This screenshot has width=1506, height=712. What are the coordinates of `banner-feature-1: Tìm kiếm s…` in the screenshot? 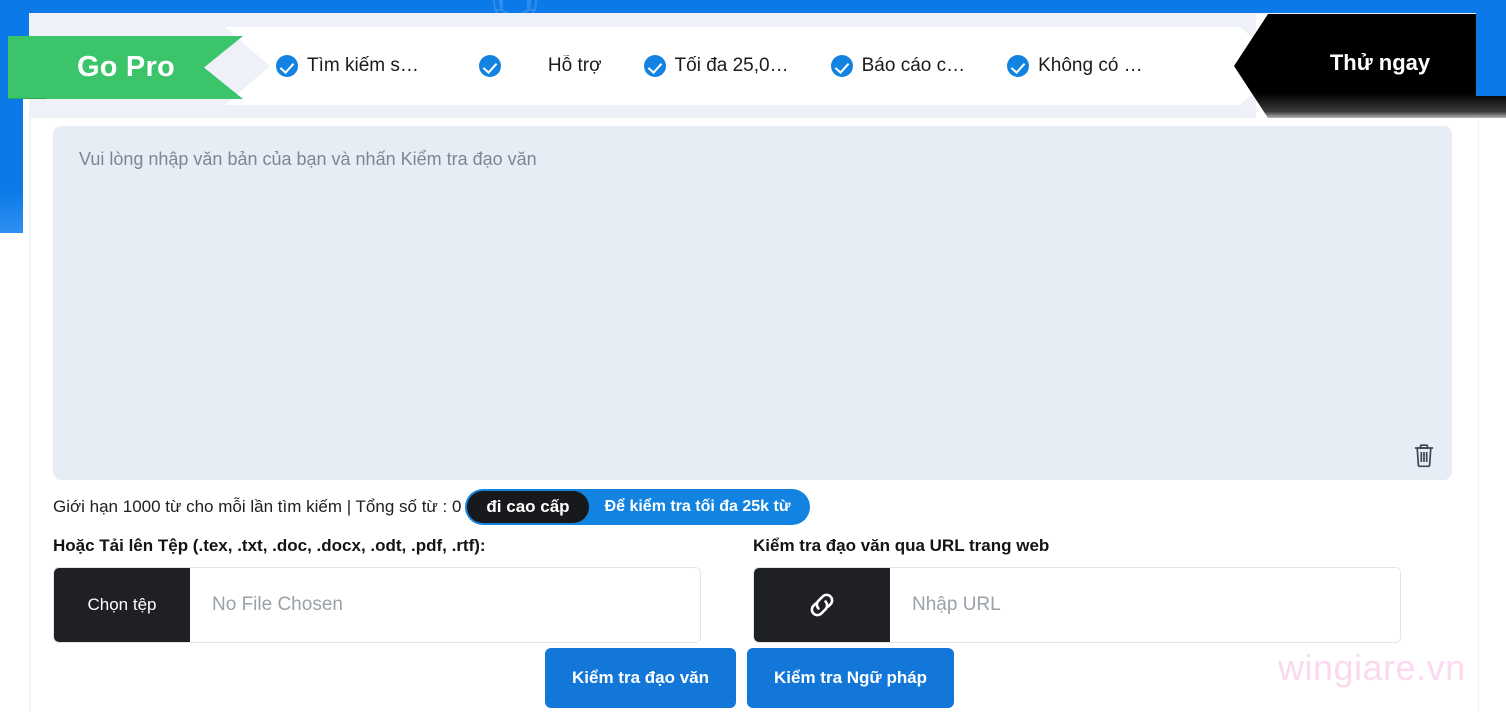 It's located at (347, 66).